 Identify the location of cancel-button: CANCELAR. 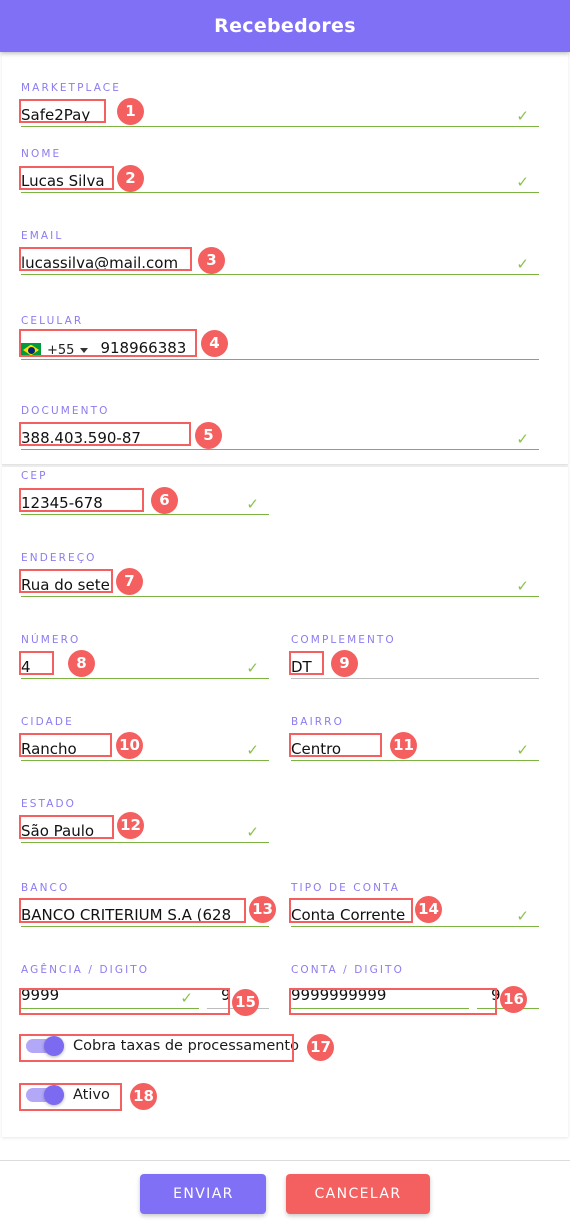
(358, 1194).